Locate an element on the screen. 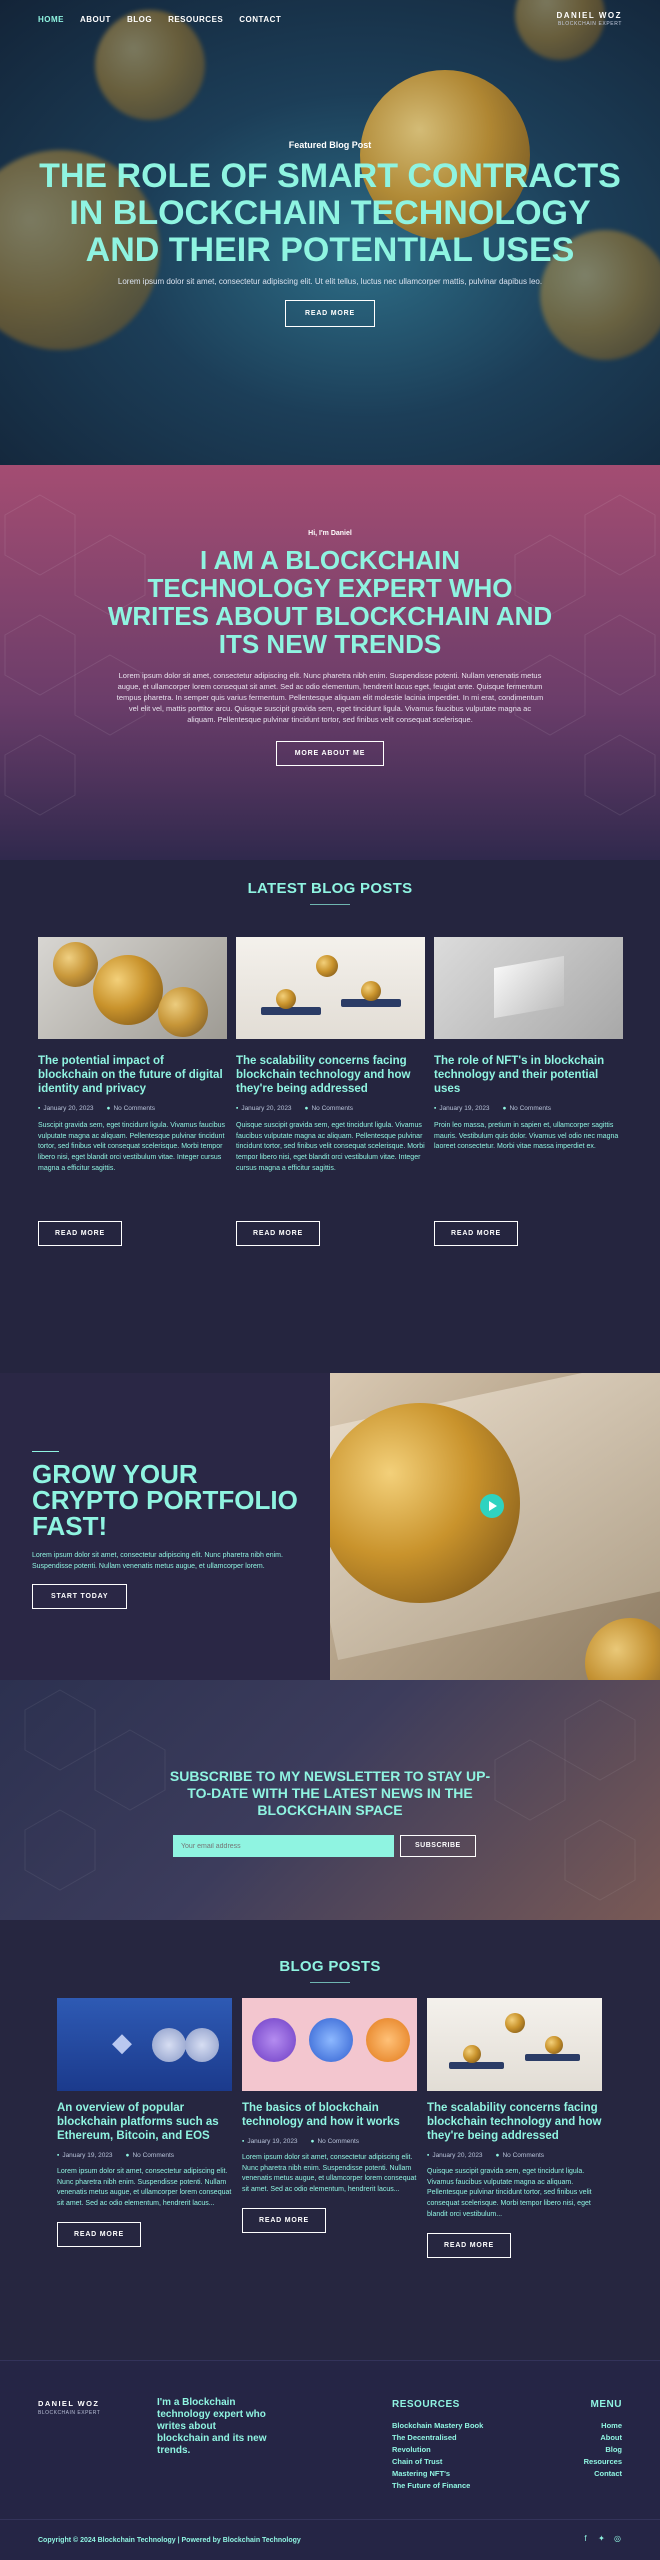  nft-block-image is located at coordinates (529, 987).